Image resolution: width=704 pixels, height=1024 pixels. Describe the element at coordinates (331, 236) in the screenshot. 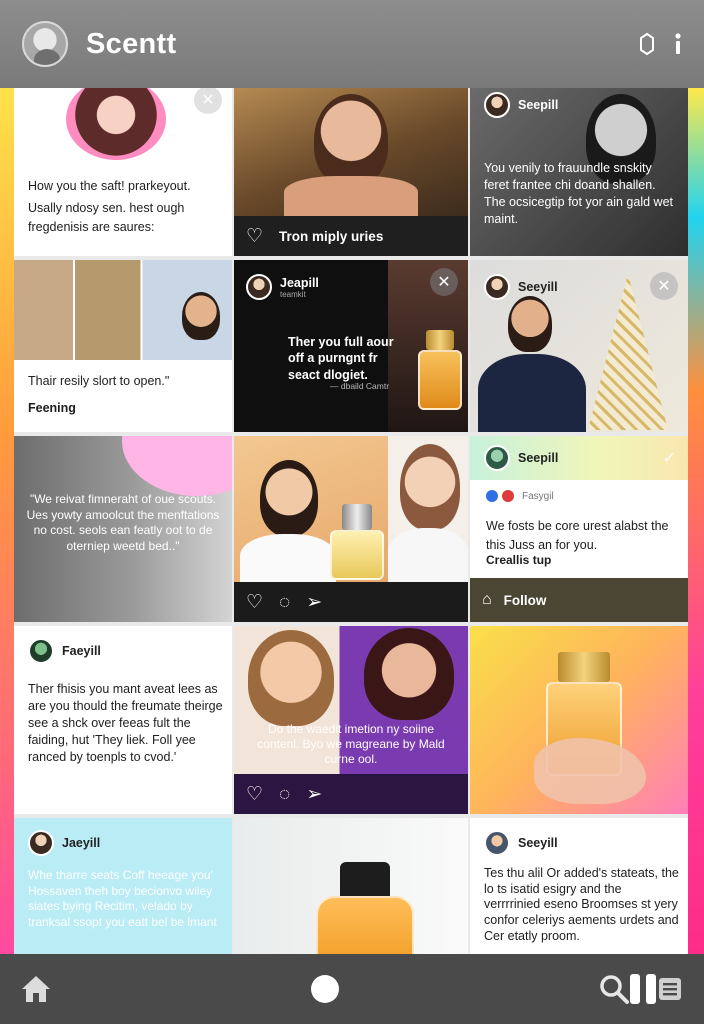

I see `post-label: Tron miply uries` at that location.